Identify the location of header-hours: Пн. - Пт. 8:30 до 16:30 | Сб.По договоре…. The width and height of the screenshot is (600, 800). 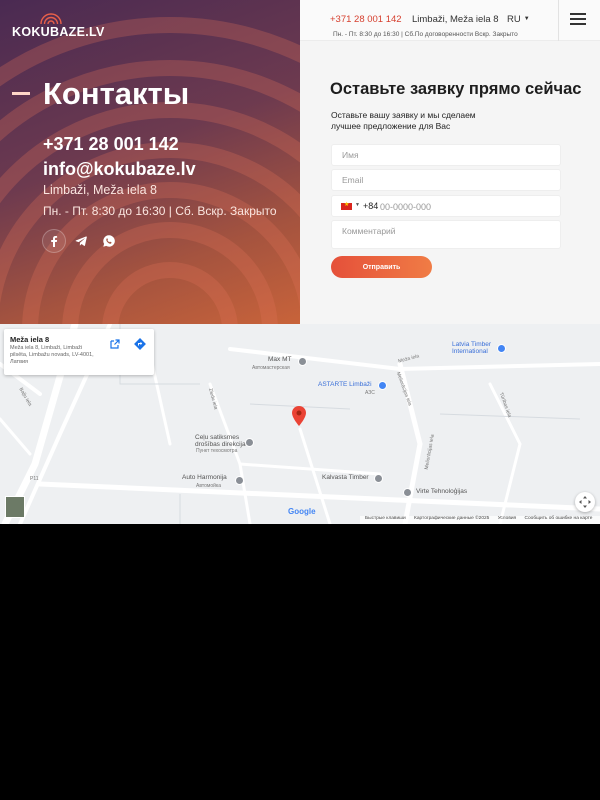
(425, 34).